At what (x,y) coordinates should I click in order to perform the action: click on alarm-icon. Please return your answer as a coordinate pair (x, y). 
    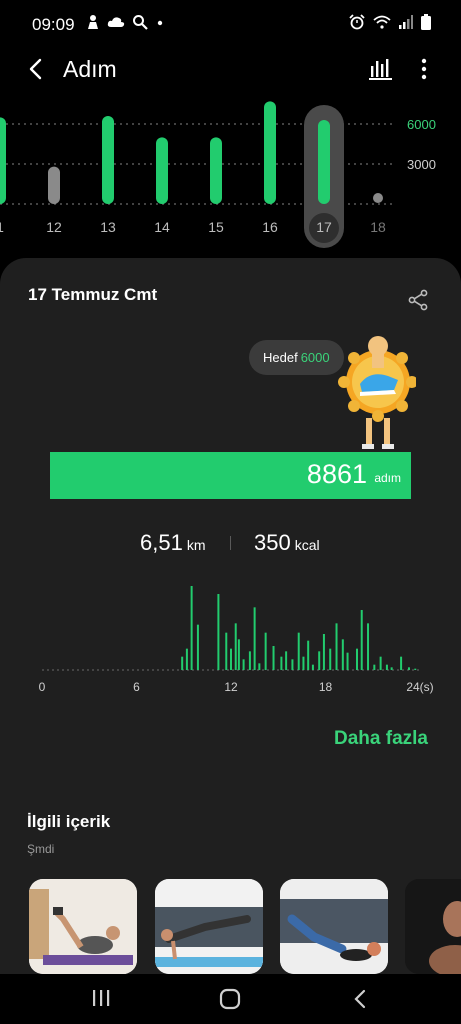
    Looking at the image, I should click on (357, 22).